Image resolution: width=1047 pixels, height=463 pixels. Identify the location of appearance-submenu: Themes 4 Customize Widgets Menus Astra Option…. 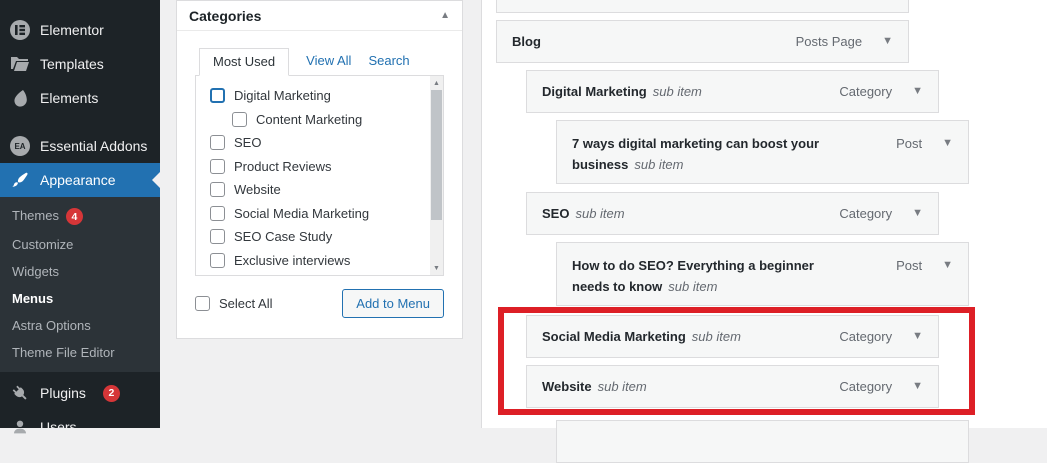
(80, 285).